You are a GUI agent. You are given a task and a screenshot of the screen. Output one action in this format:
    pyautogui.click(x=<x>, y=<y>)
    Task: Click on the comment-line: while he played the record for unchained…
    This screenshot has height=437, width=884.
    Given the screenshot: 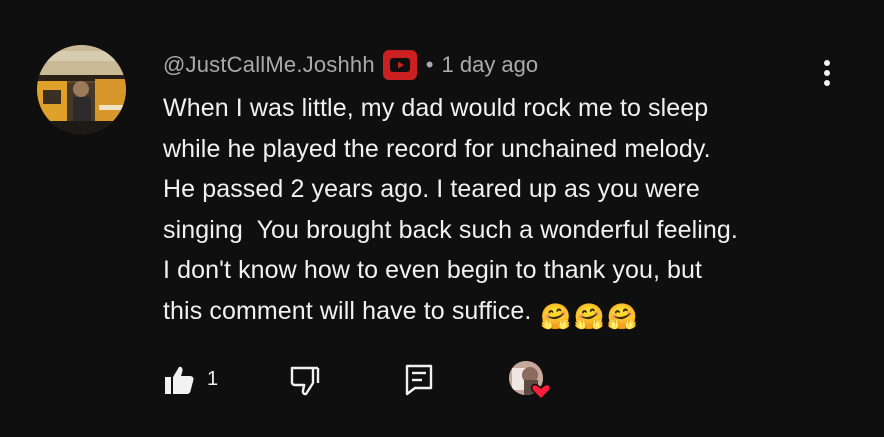 What is the action you would take?
    pyautogui.click(x=437, y=148)
    